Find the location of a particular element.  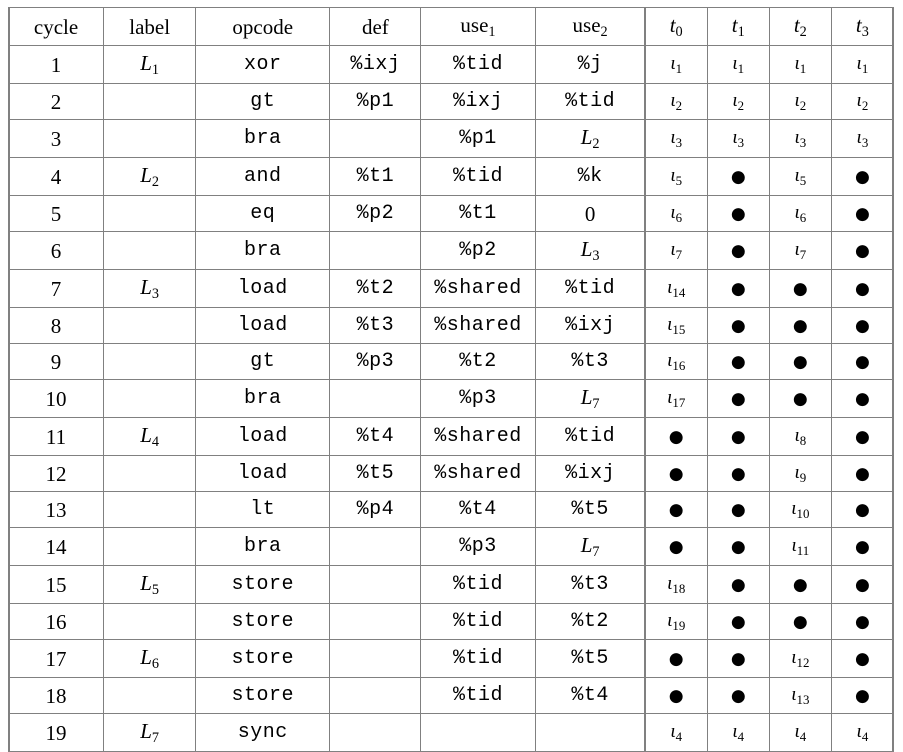

cell-t2: ι5 is located at coordinates (800, 176).